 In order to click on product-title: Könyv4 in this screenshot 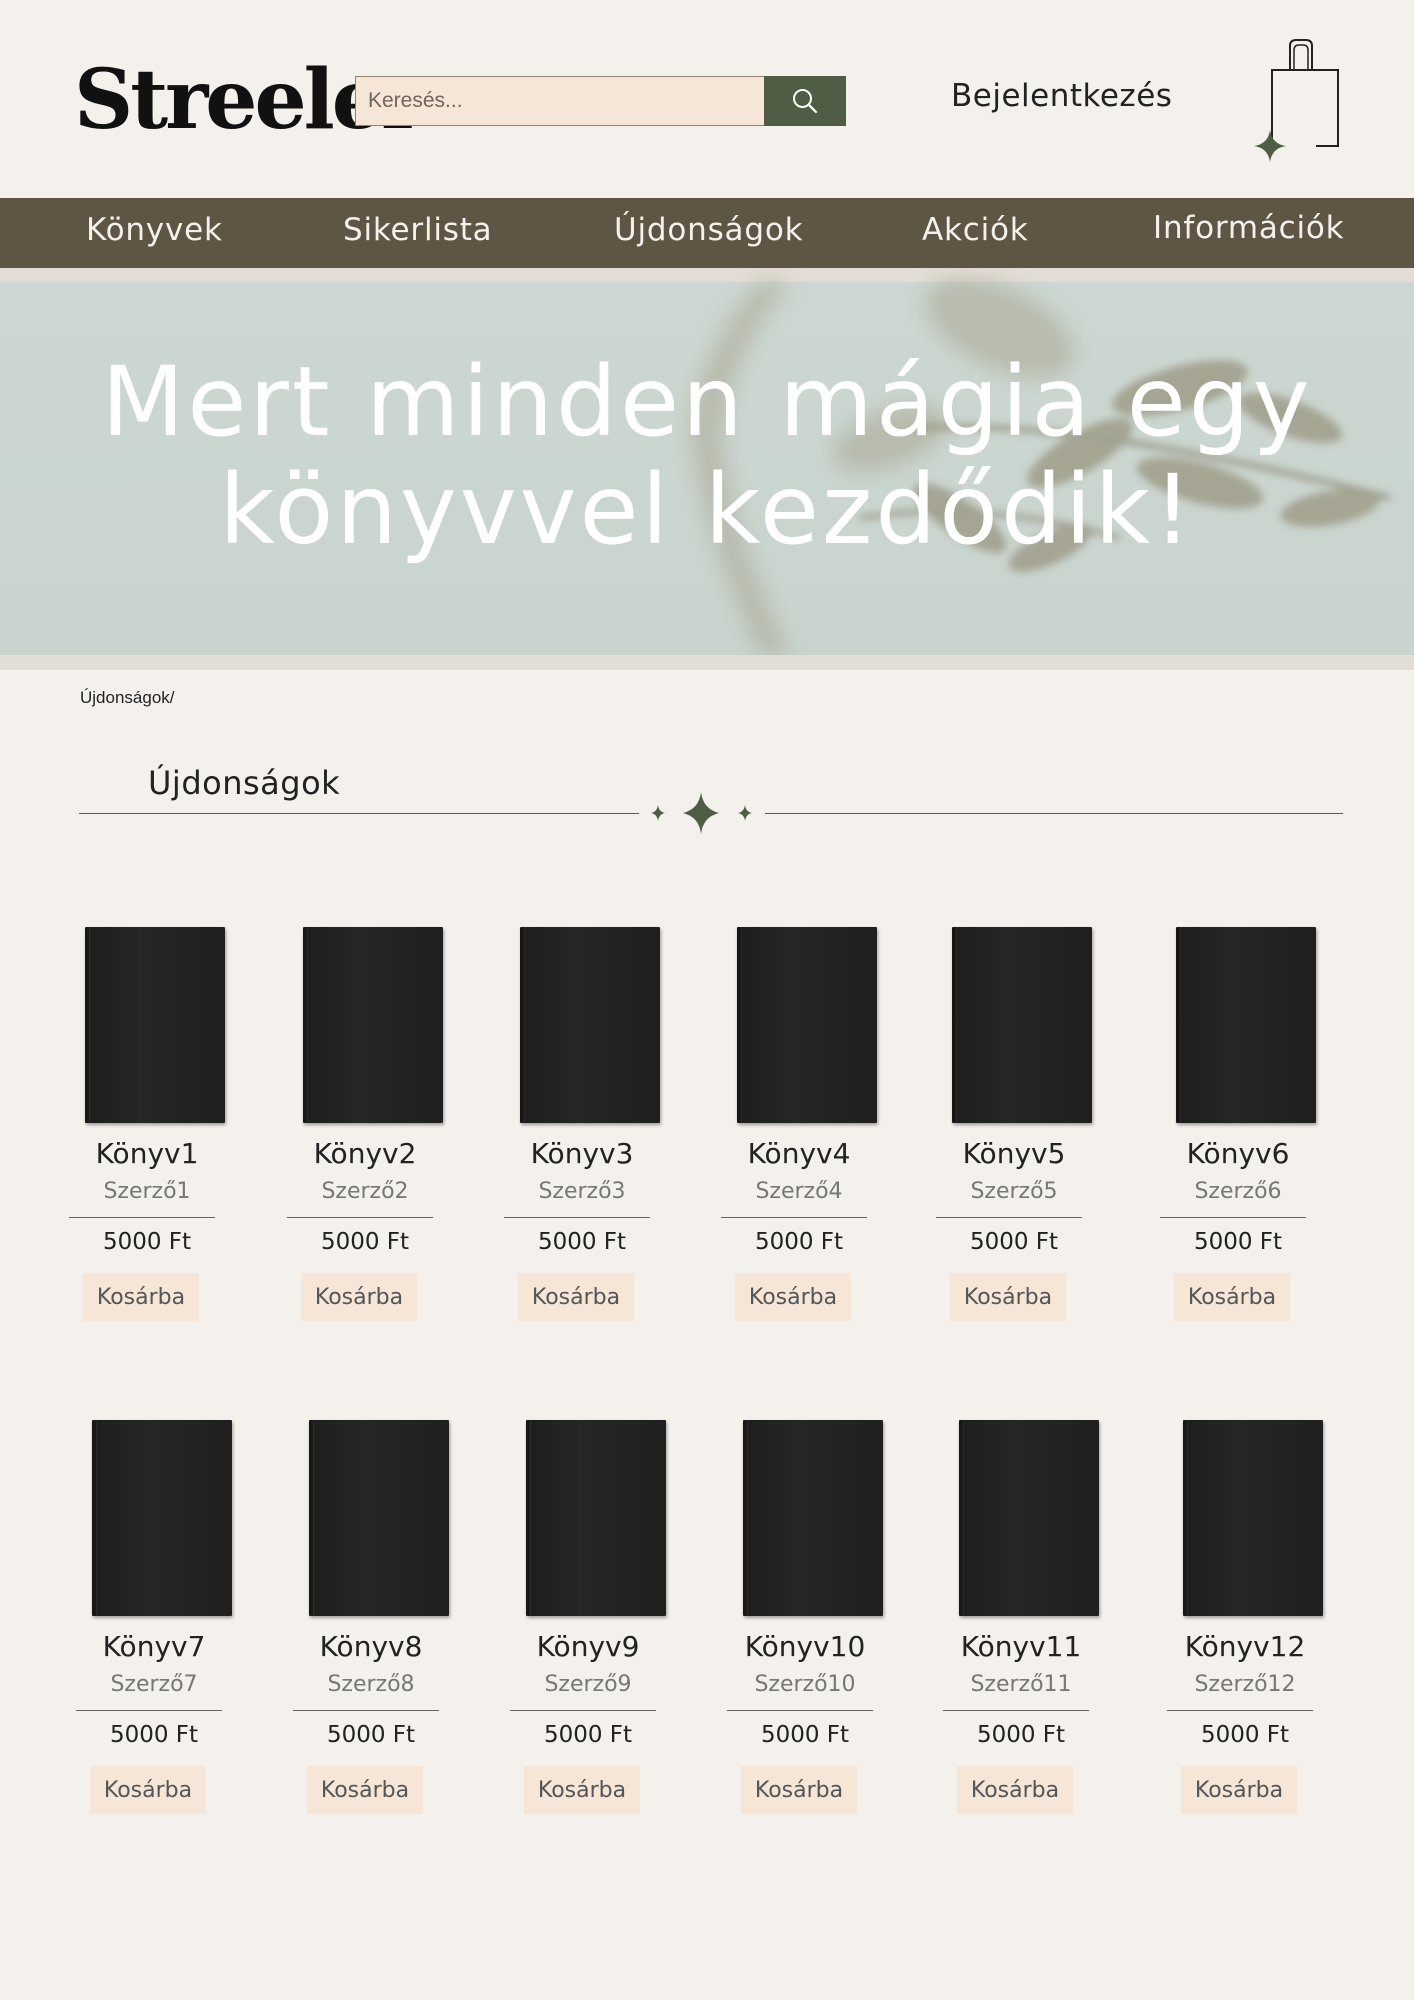, I will do `click(799, 1153)`.